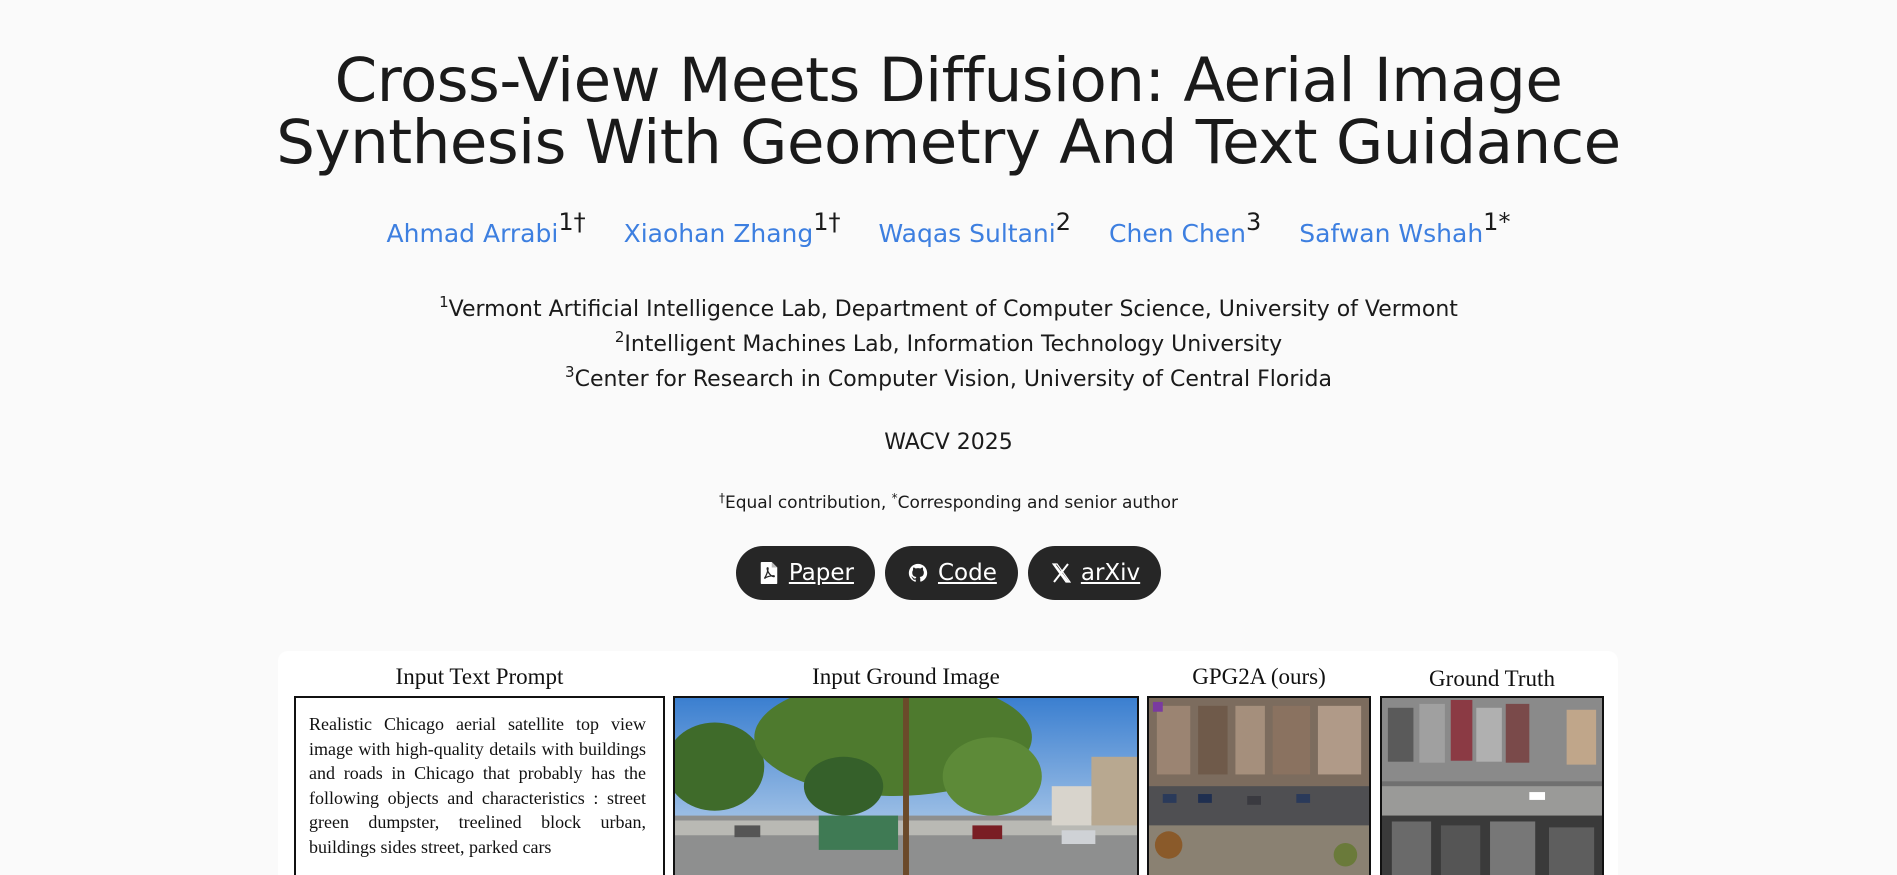 This screenshot has height=875, width=1897. I want to click on author-affil-mark: 1*, so click(1497, 222).